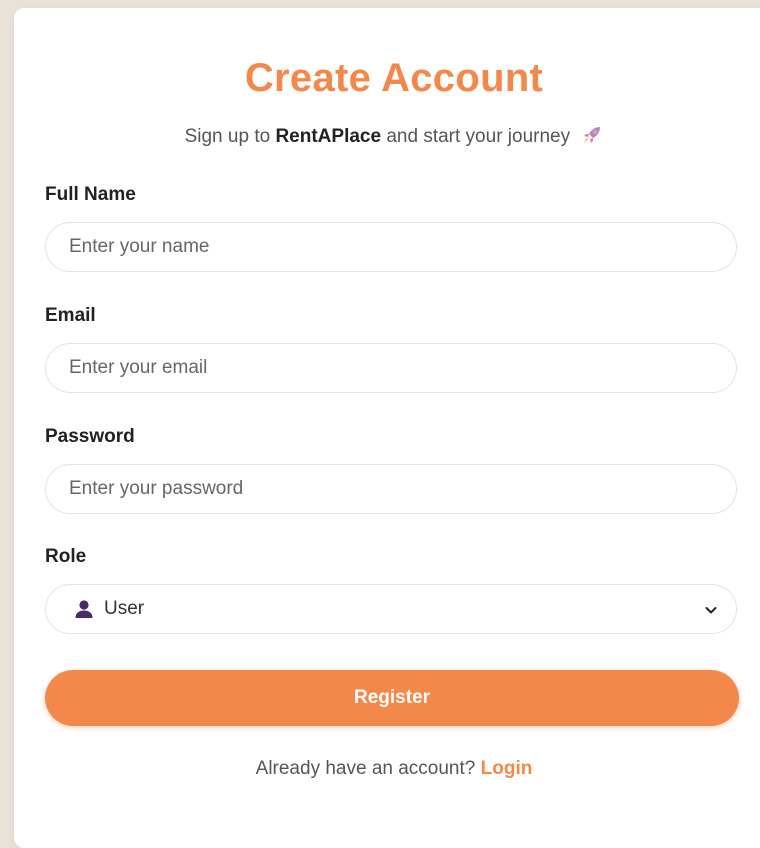  I want to click on password-label: Password, so click(90, 436).